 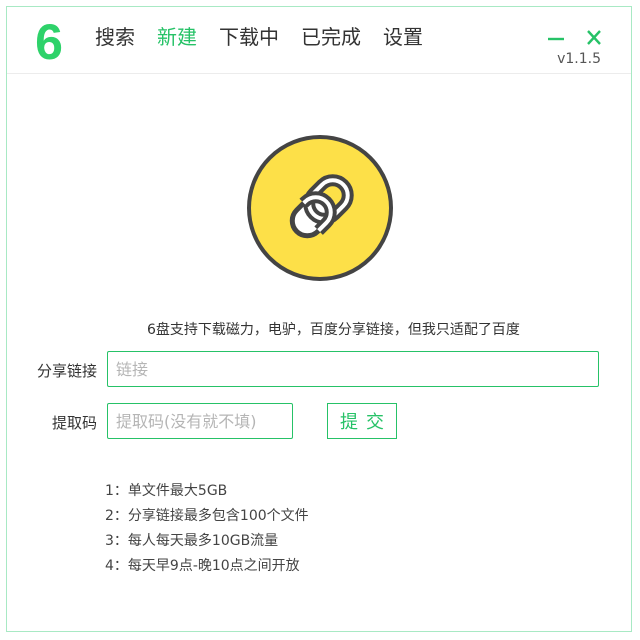 What do you see at coordinates (579, 59) in the screenshot?
I see `version-label: v1.1.5` at bounding box center [579, 59].